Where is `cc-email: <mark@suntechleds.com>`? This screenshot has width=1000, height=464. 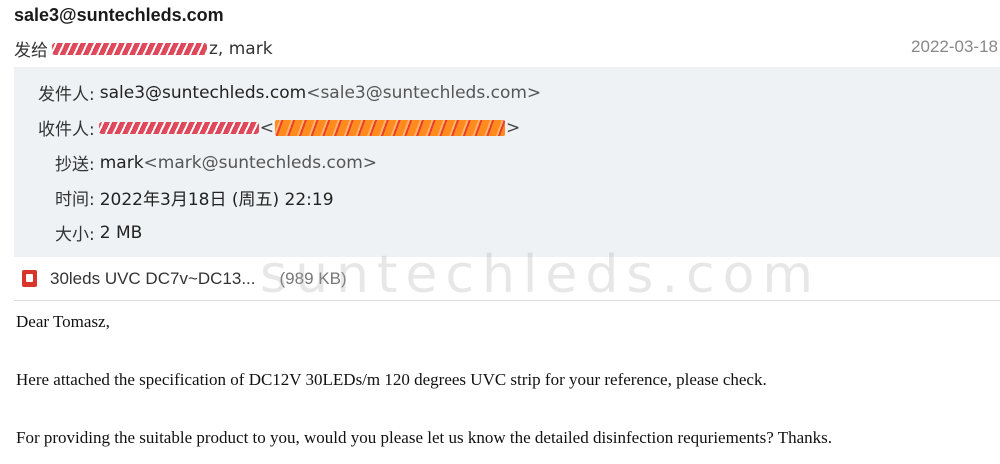
cc-email: <mark@suntechleds.com> is located at coordinates (261, 163).